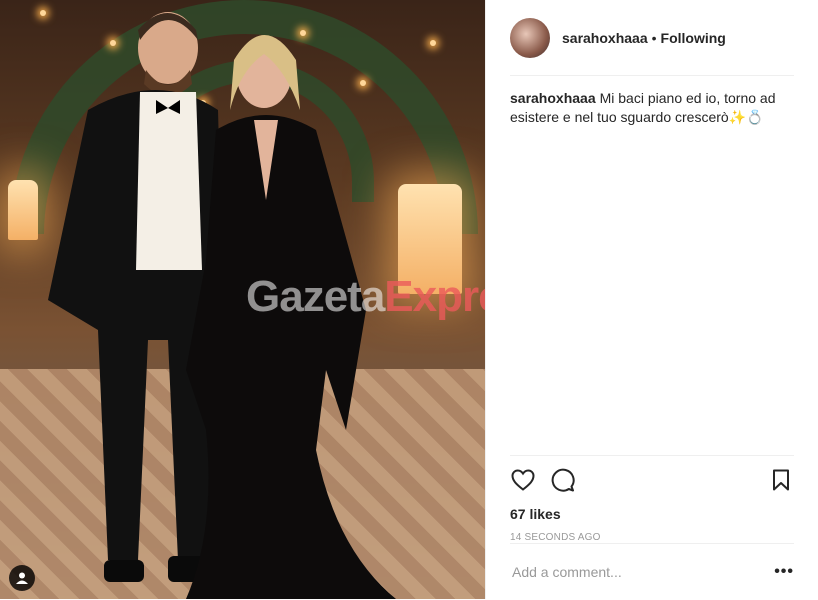 The height and width of the screenshot is (600, 818). Describe the element at coordinates (433, 43) in the screenshot. I see `string-light` at that location.